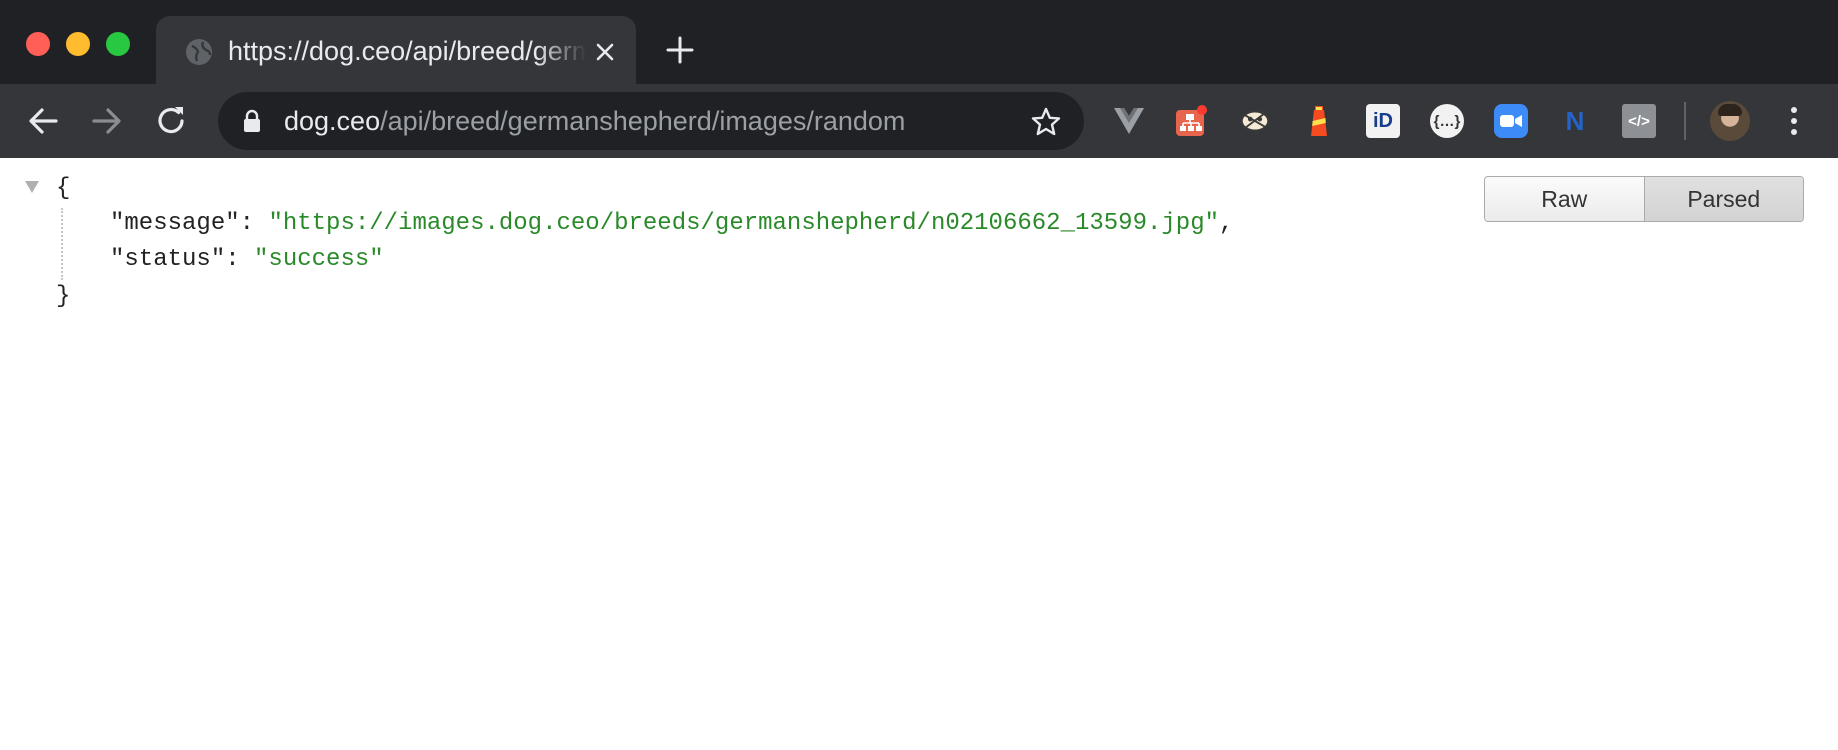 The height and width of the screenshot is (750, 1838). Describe the element at coordinates (107, 121) in the screenshot. I see `forward-arrow-icon` at that location.